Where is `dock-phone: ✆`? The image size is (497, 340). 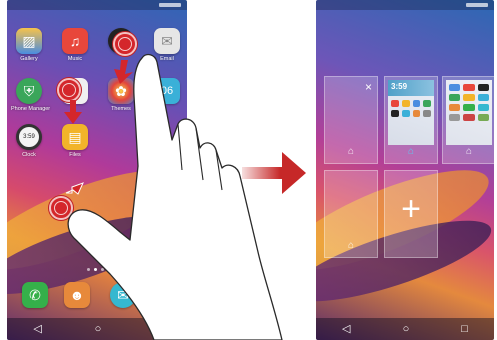 dock-phone: ✆ is located at coordinates (35, 295).